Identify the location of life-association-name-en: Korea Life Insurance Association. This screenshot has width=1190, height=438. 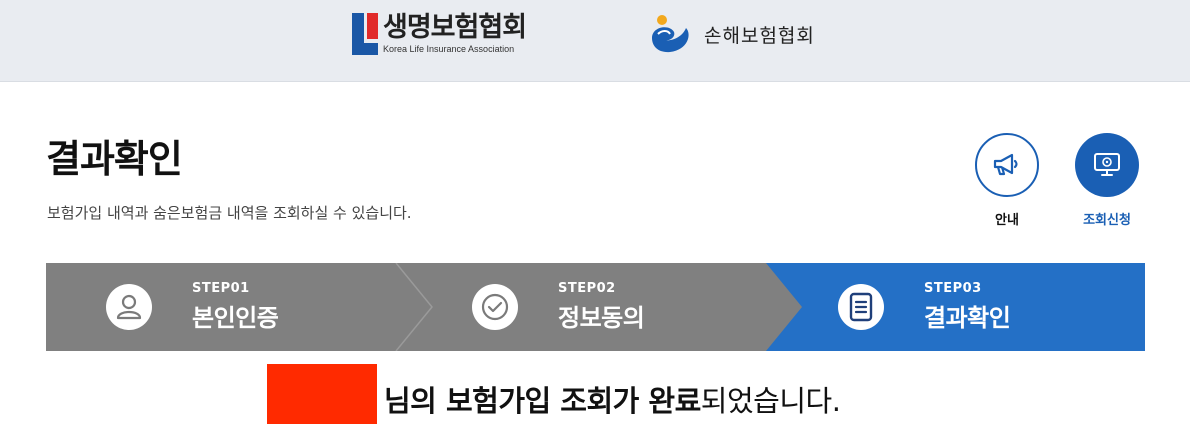
(449, 49).